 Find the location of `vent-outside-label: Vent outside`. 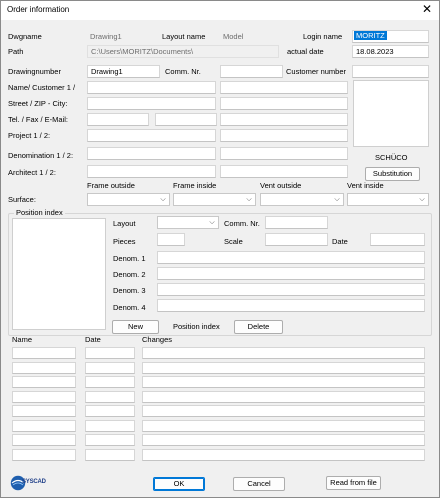

vent-outside-label: Vent outside is located at coordinates (281, 185).